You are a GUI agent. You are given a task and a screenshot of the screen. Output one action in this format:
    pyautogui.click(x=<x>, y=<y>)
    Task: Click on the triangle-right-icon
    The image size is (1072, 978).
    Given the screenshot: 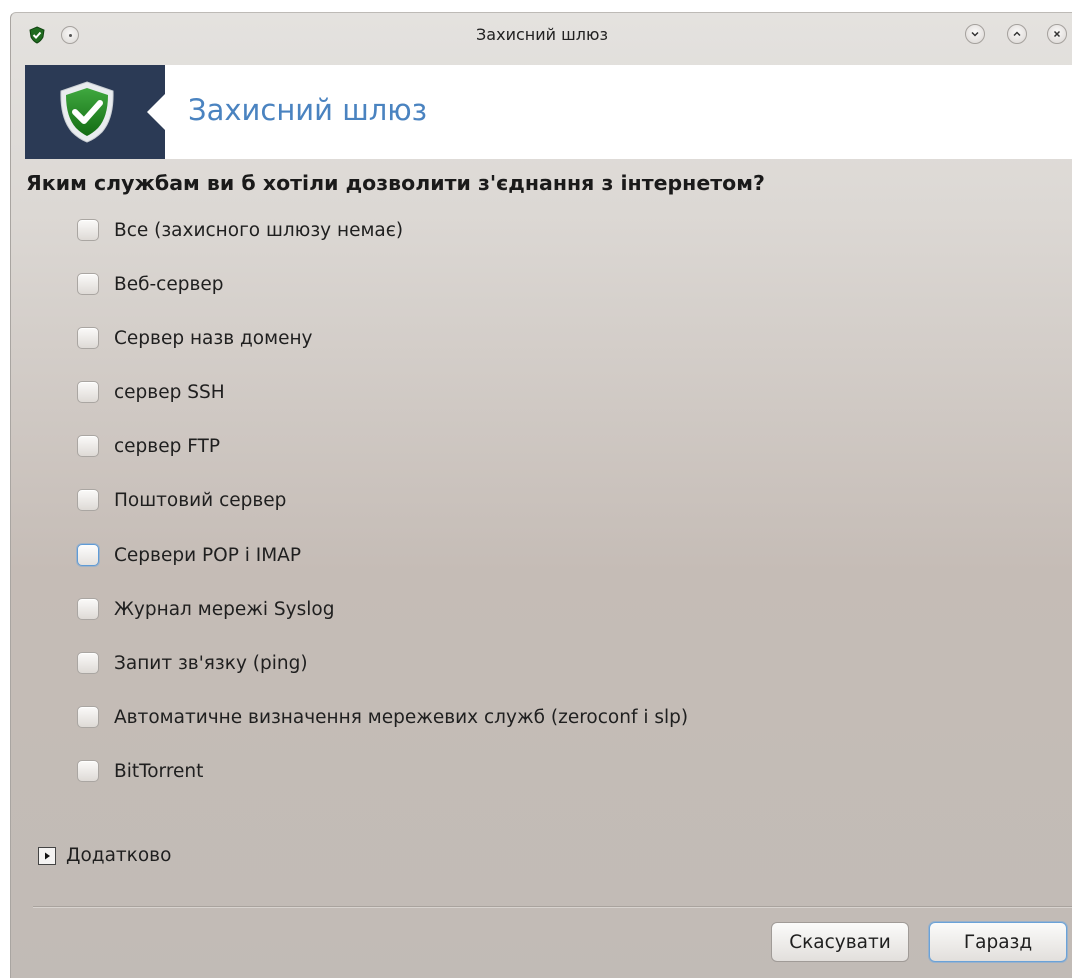 What is the action you would take?
    pyautogui.click(x=47, y=855)
    